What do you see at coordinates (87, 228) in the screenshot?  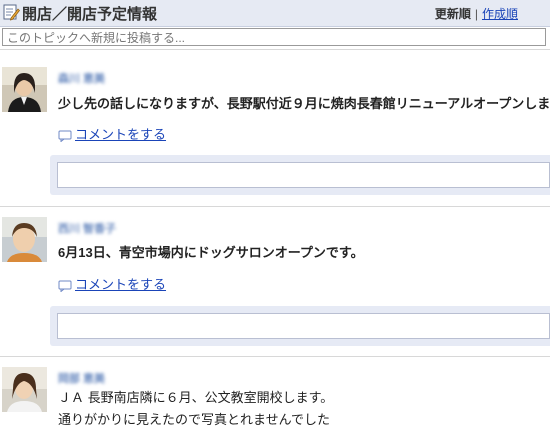 I see `post-author: 西川 智香子` at bounding box center [87, 228].